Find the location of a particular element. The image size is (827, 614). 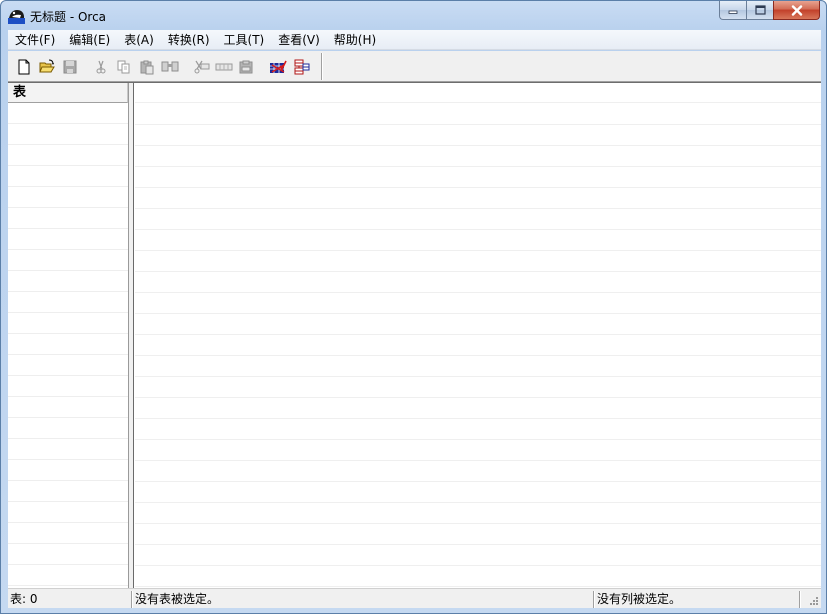

status-table-count: 表: 0 is located at coordinates (24, 599).